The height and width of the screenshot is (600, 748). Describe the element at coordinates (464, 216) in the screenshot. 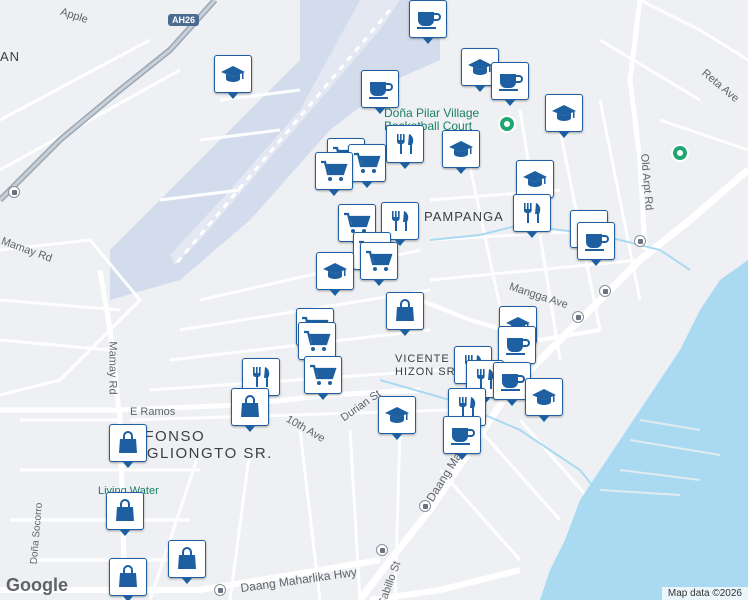

I see `label-pampanga: PAMPANGA` at that location.